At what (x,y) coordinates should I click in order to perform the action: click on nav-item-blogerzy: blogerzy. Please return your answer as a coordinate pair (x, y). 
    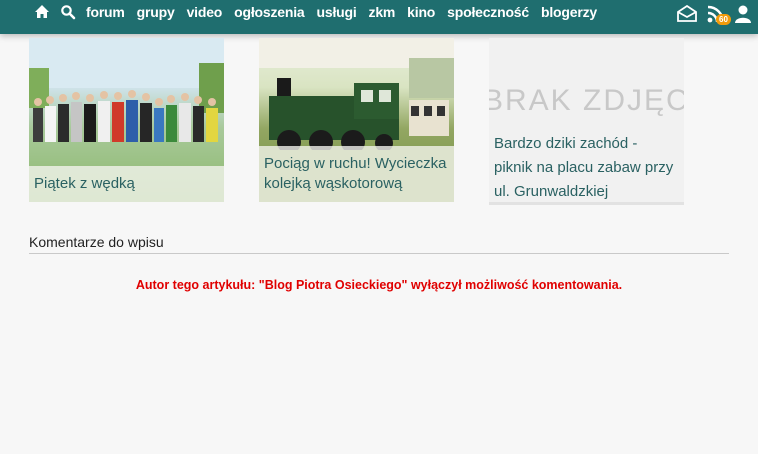
    Looking at the image, I should click on (569, 12).